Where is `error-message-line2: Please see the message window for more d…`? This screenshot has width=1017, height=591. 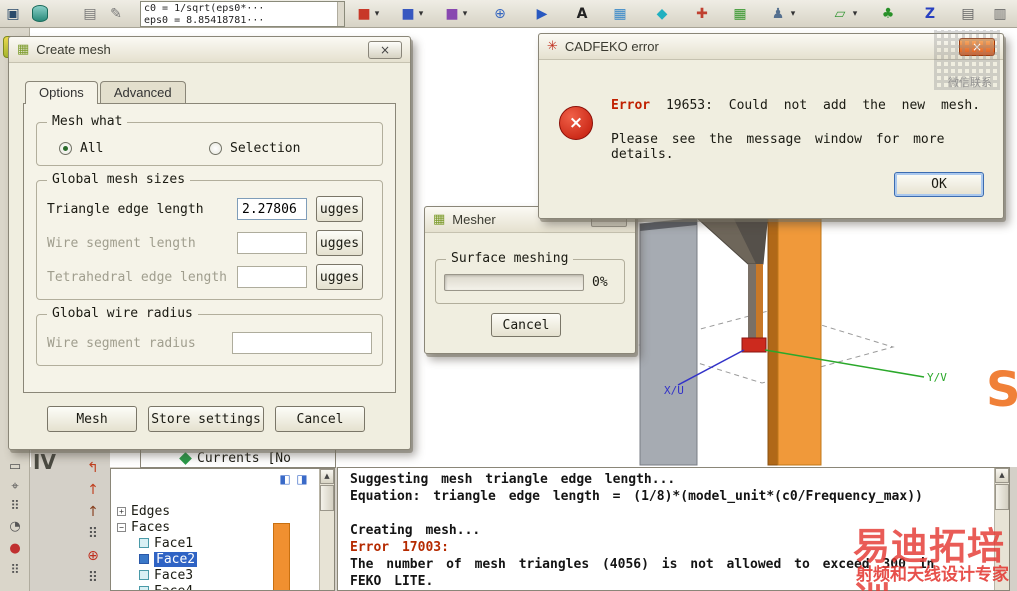
error-message-line2: Please see the message window for more d… is located at coordinates (778, 147).